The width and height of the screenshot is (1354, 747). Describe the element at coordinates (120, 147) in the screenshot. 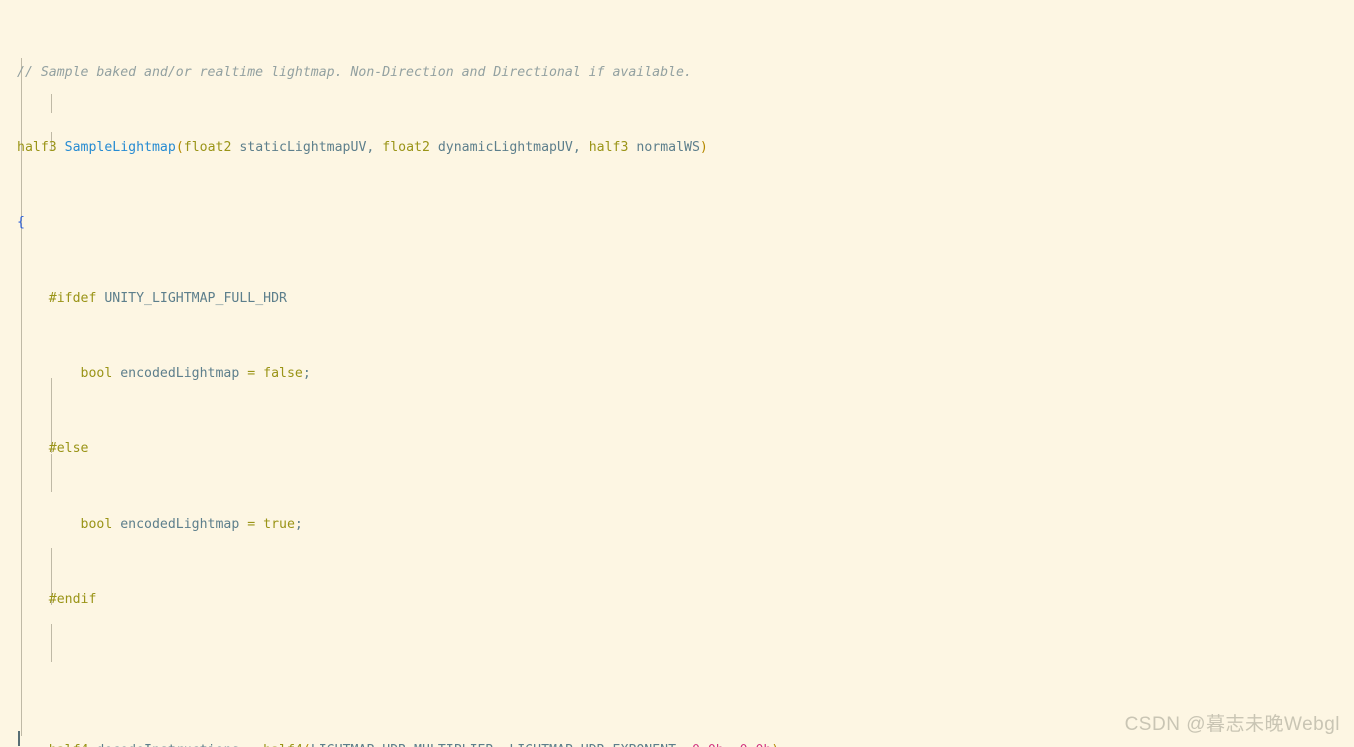

I see `code-token-function: SampleLightmap` at that location.